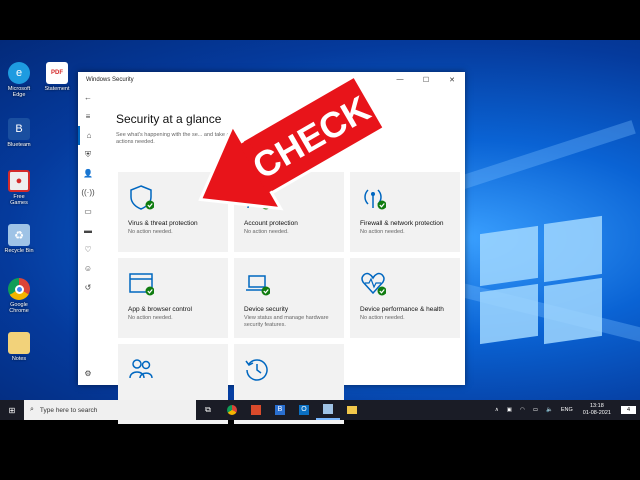  I want to click on family-icon, so click(141, 369).